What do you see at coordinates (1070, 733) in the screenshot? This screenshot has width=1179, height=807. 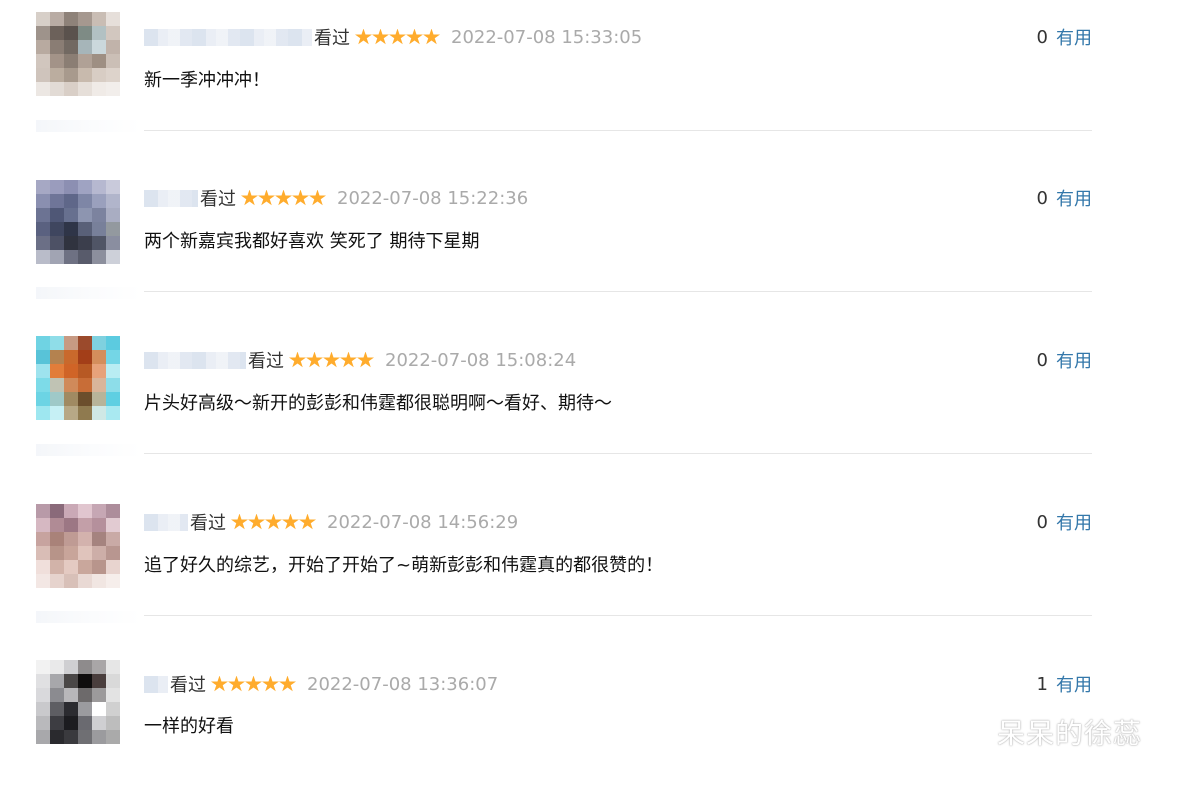 I see `watermark: 呆呆的徐蕊` at bounding box center [1070, 733].